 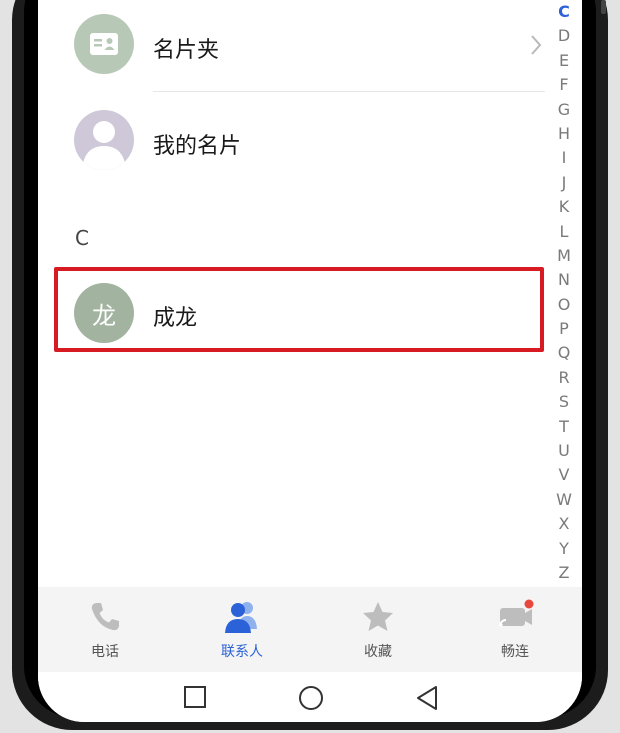 I want to click on person-silhouette-icon, so click(x=104, y=145).